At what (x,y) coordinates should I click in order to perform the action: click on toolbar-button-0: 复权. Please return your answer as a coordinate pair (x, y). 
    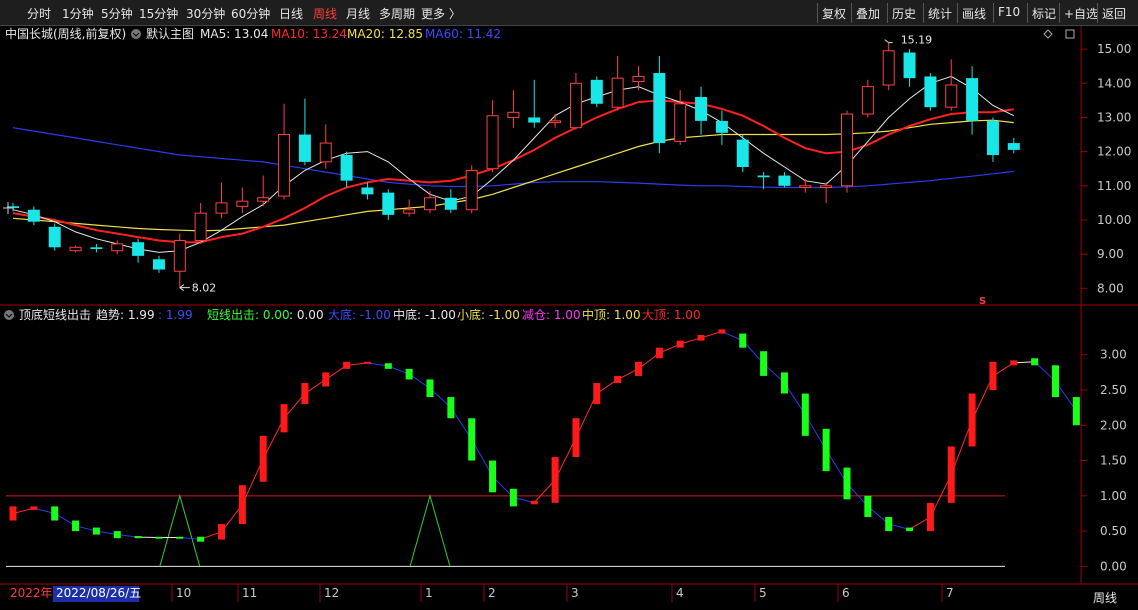
    Looking at the image, I should click on (834, 13).